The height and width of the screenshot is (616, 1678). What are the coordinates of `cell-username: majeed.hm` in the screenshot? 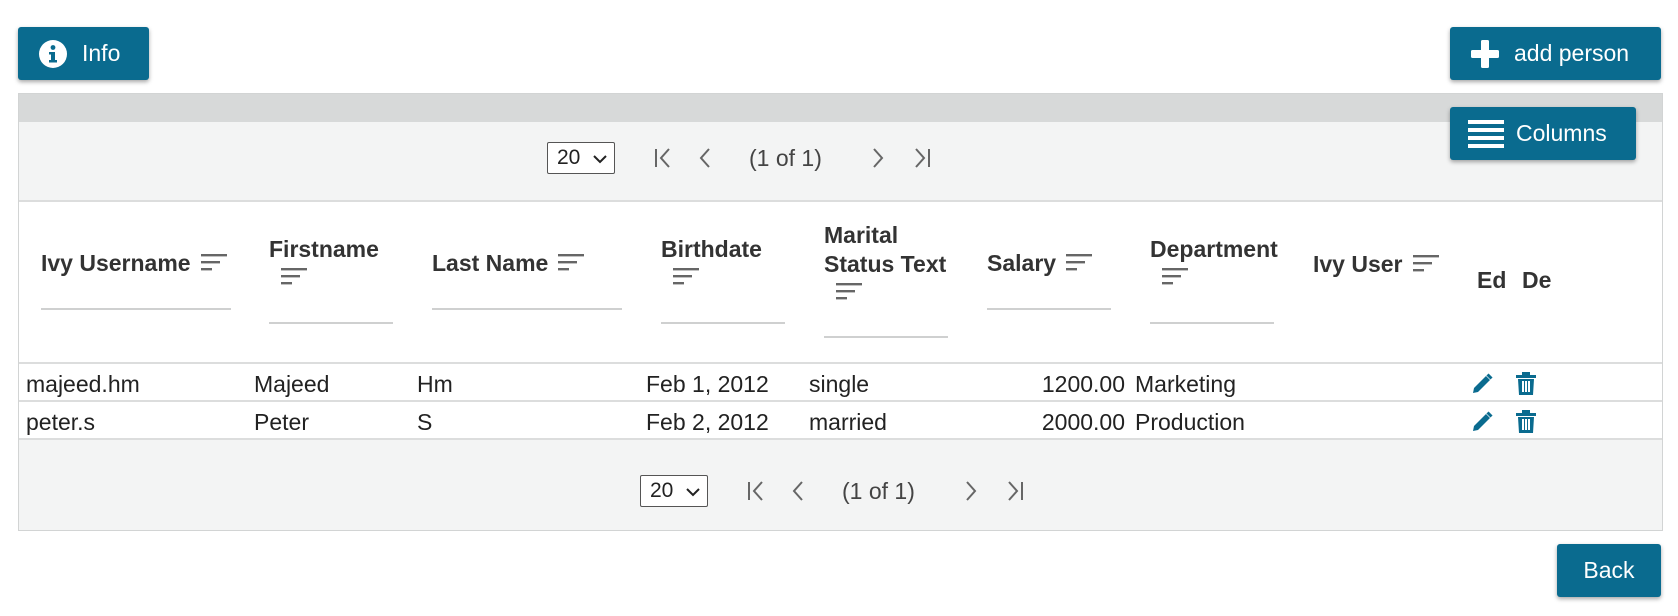 It's located at (83, 384).